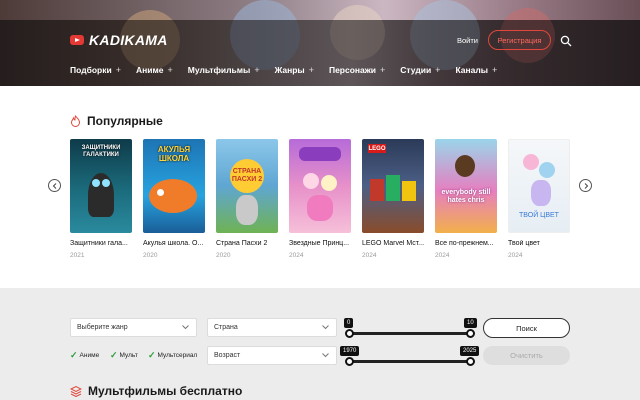 The width and height of the screenshot is (640, 400). Describe the element at coordinates (416, 70) in the screenshot. I see `nav-item-label: Студии` at that location.